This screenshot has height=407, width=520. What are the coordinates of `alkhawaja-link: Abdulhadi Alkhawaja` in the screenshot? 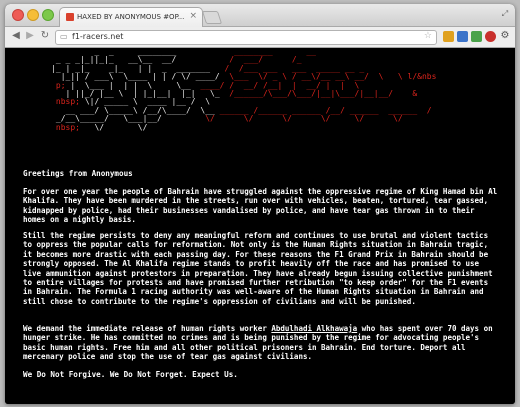 It's located at (314, 328).